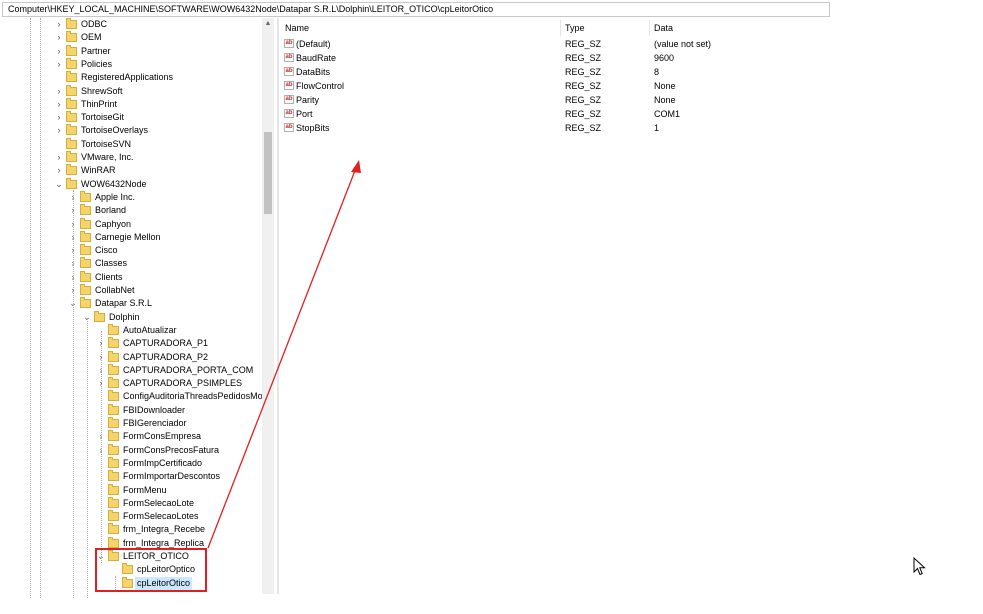 The width and height of the screenshot is (983, 614). What do you see at coordinates (316, 58) in the screenshot?
I see `value-name: BaudRate` at bounding box center [316, 58].